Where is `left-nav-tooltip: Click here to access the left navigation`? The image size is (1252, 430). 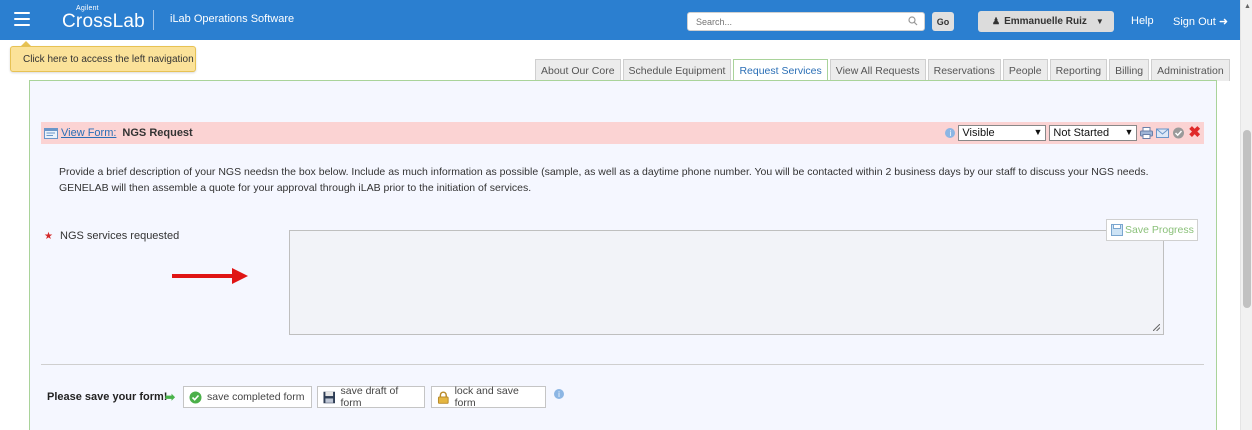 left-nav-tooltip: Click here to access the left navigation is located at coordinates (103, 59).